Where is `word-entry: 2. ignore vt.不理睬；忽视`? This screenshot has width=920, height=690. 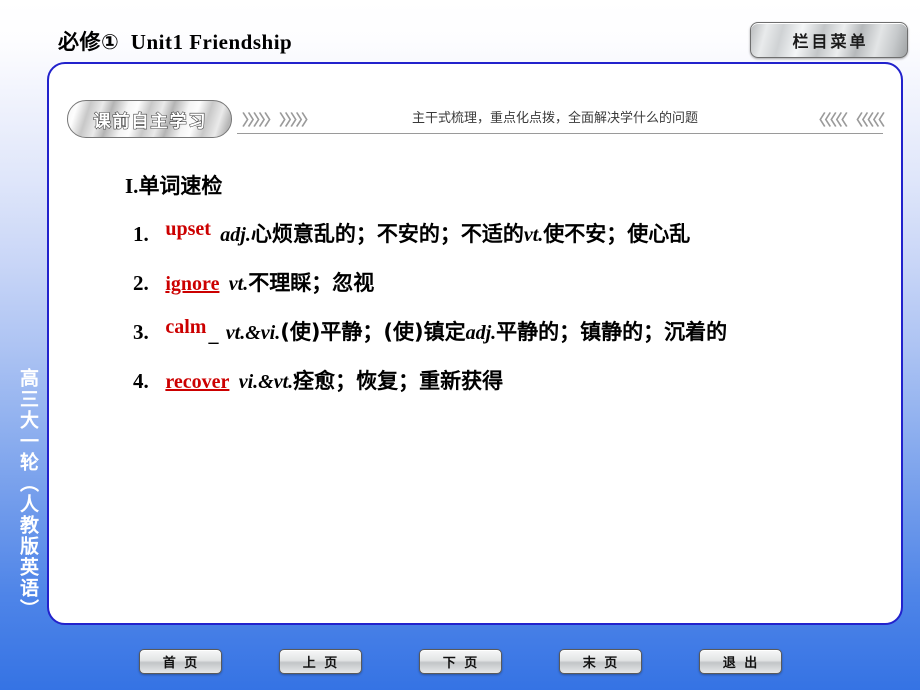
word-entry: 2. ignore vt.不理睬；忽视 is located at coordinates (475, 283).